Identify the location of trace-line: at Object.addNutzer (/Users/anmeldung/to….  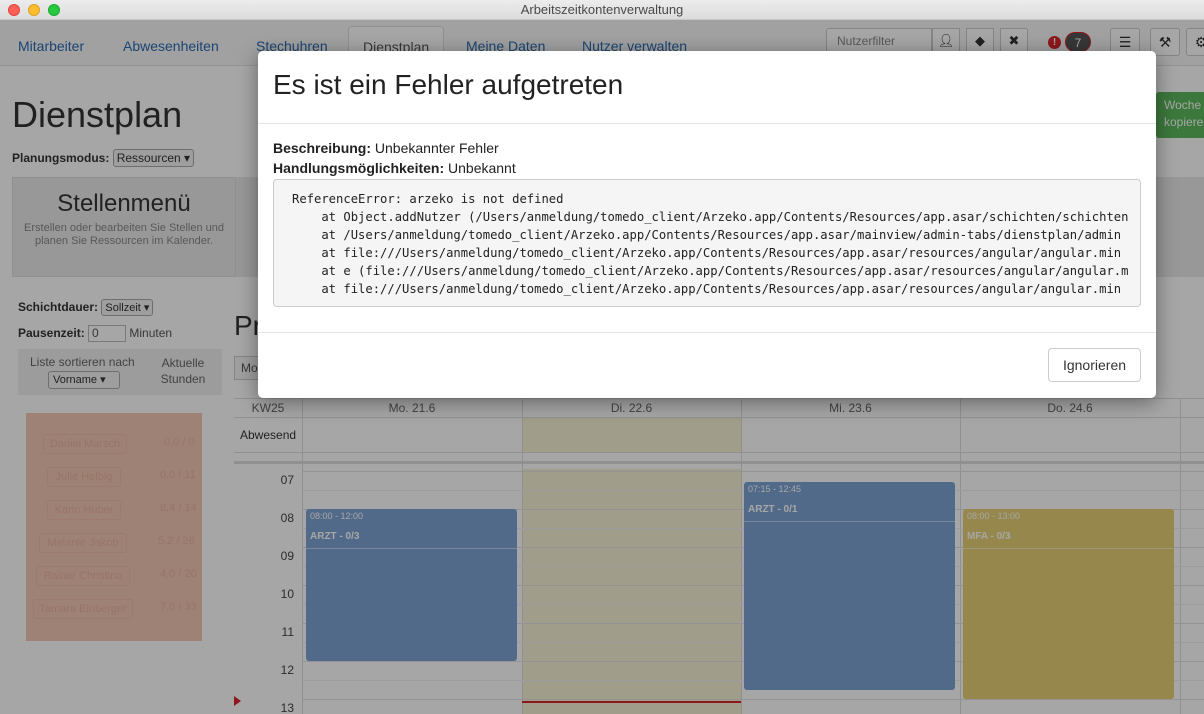
(710, 217).